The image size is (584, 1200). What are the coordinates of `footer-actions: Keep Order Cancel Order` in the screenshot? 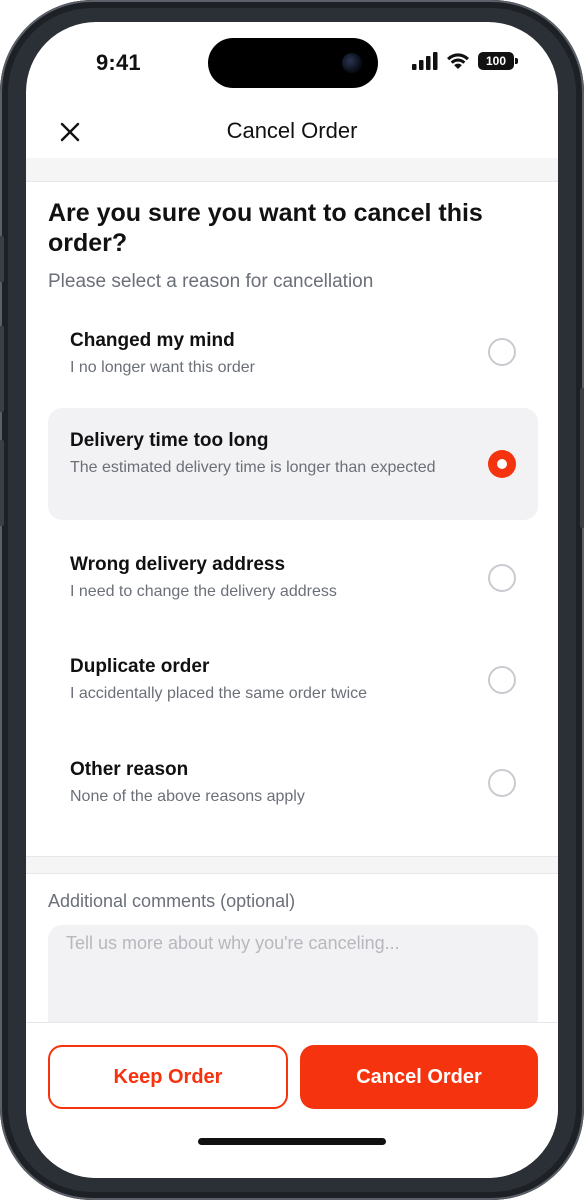 It's located at (292, 1100).